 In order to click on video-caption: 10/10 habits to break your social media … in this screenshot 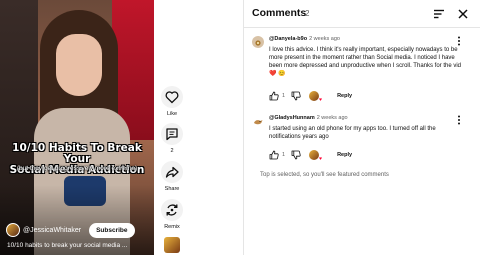, I will do `click(79, 245)`.